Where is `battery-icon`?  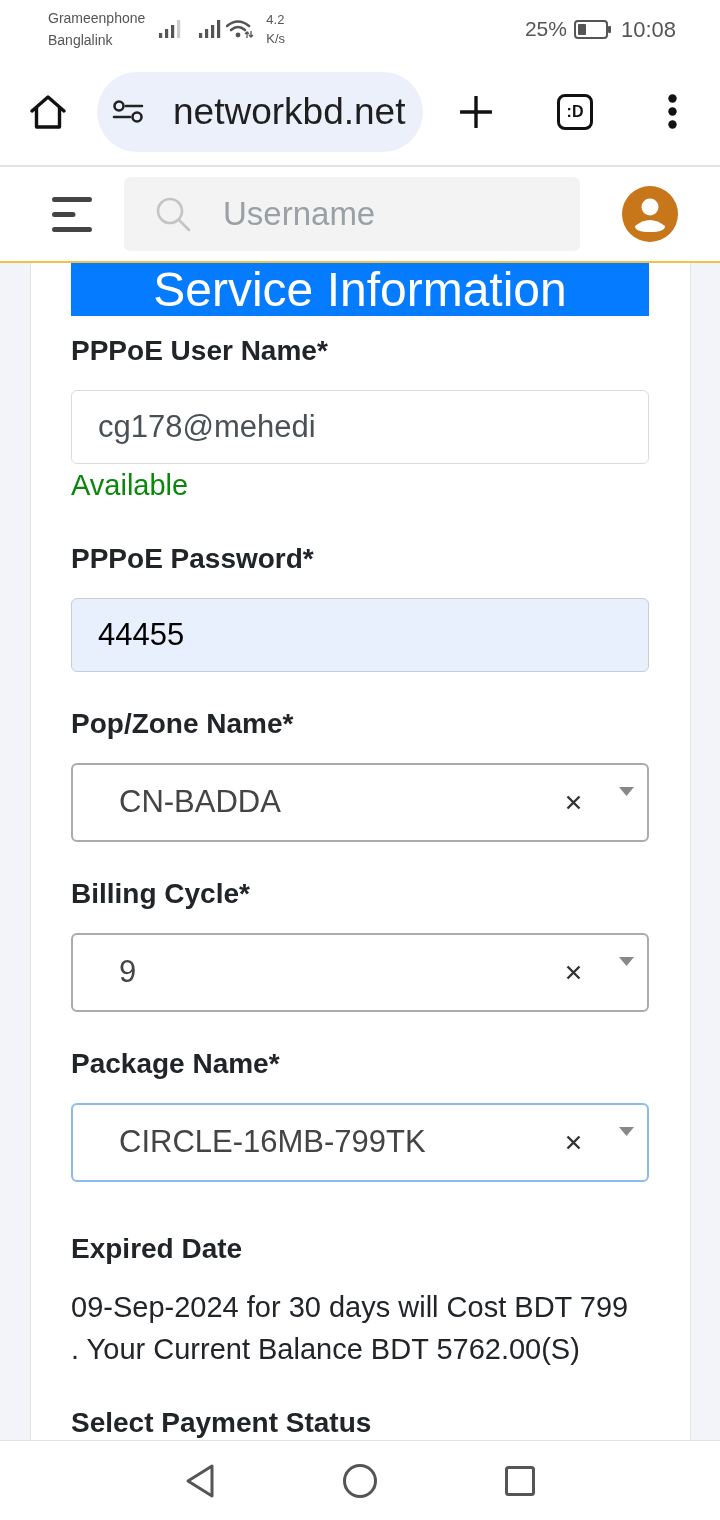
battery-icon is located at coordinates (592, 29).